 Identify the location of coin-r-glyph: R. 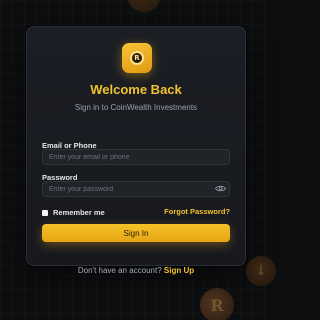
(217, 305).